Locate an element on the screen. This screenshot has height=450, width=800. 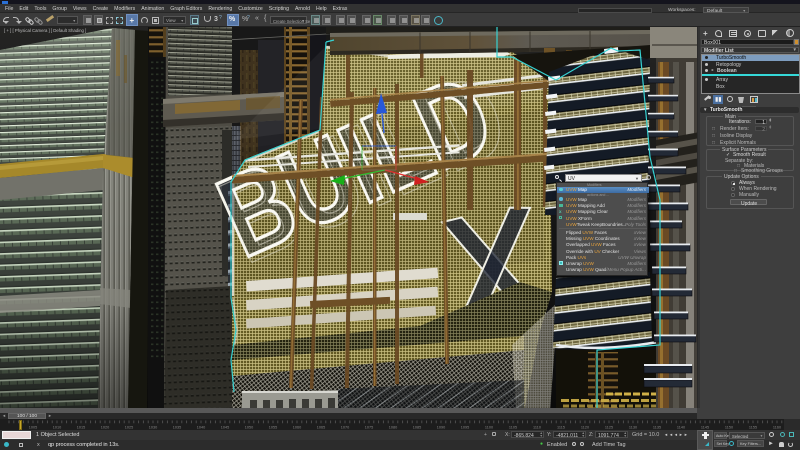
svg-text: 1060 is located at coordinates (297, 428).